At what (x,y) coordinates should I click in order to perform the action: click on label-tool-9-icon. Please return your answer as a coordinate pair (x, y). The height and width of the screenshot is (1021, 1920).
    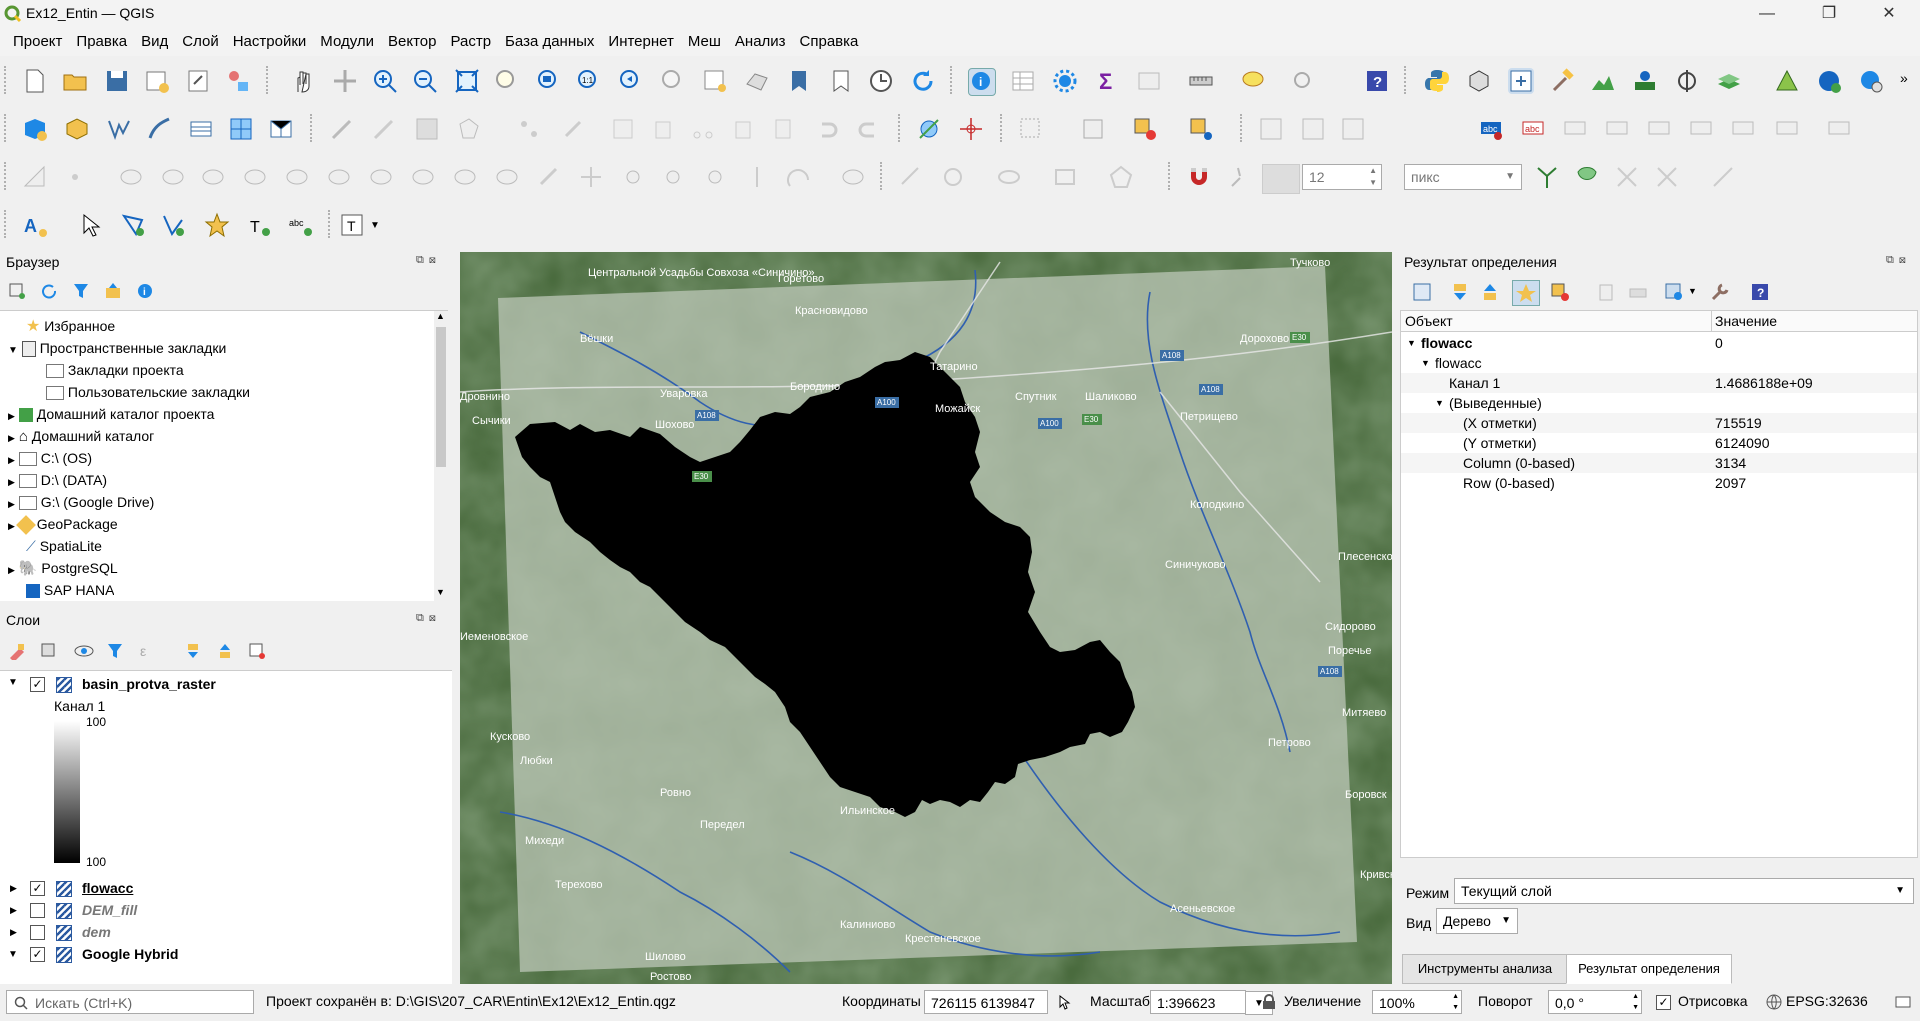
    Looking at the image, I should click on (1839, 129).